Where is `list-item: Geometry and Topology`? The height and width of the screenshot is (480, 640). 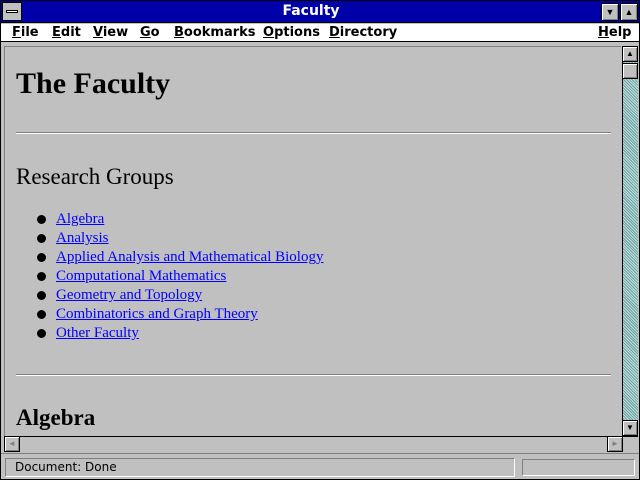
list-item: Geometry and Topology is located at coordinates (169, 295).